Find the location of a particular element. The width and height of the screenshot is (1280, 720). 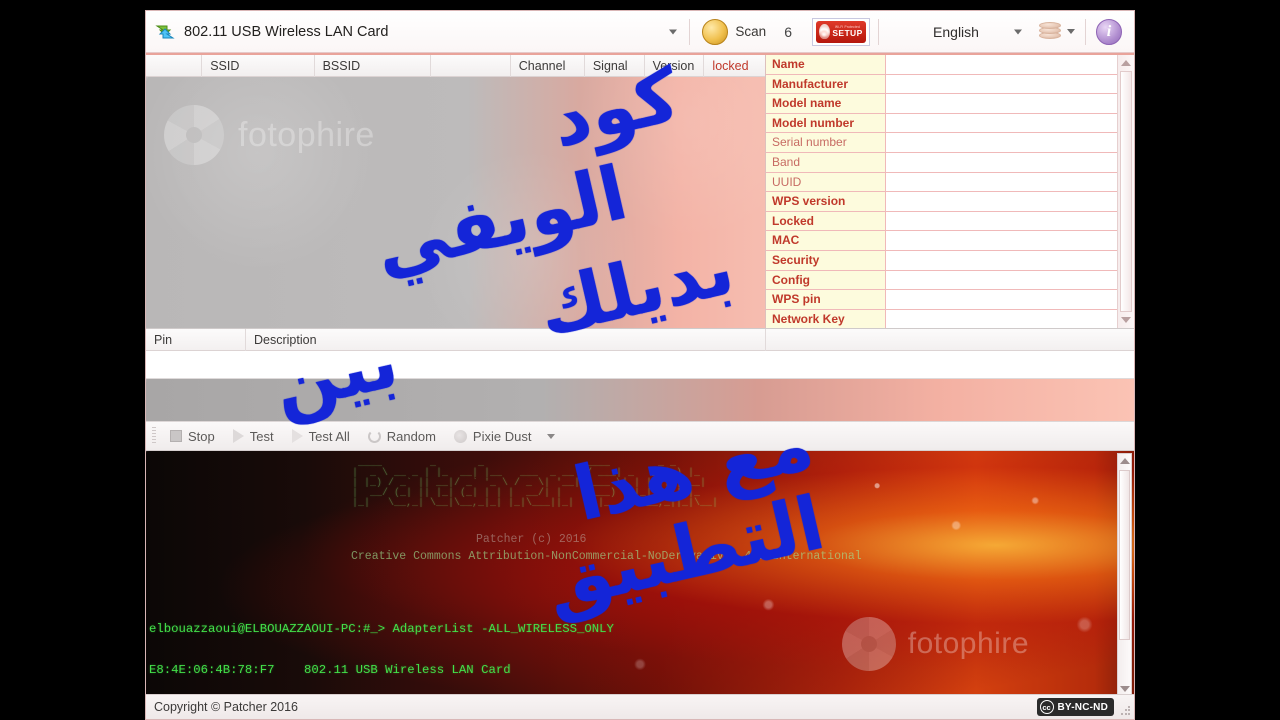

resize-grip is located at coordinates (1125, 711).